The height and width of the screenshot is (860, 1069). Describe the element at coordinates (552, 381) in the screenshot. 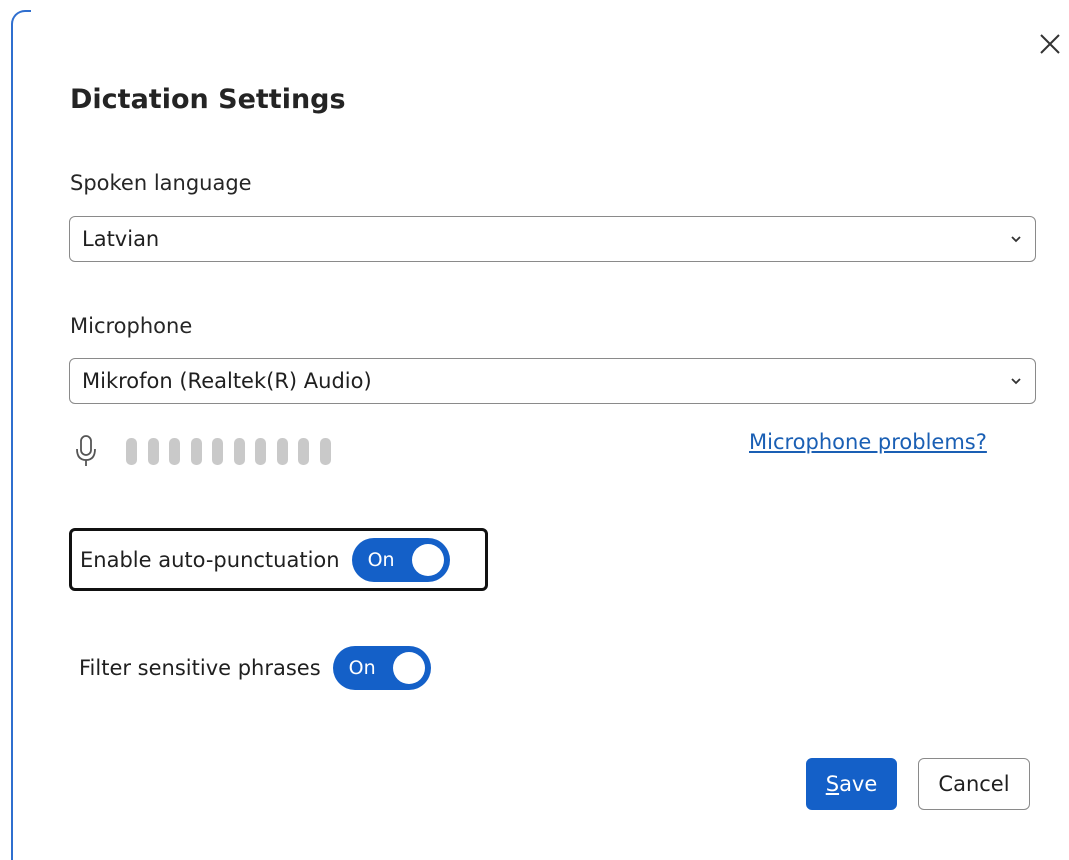

I see `microphone-select: Mikrofon (Realtek(R) Audio)` at that location.